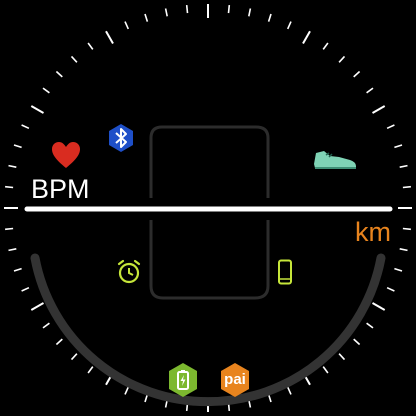 This screenshot has width=416, height=416. I want to click on center-frame-bottom, so click(209, 260).